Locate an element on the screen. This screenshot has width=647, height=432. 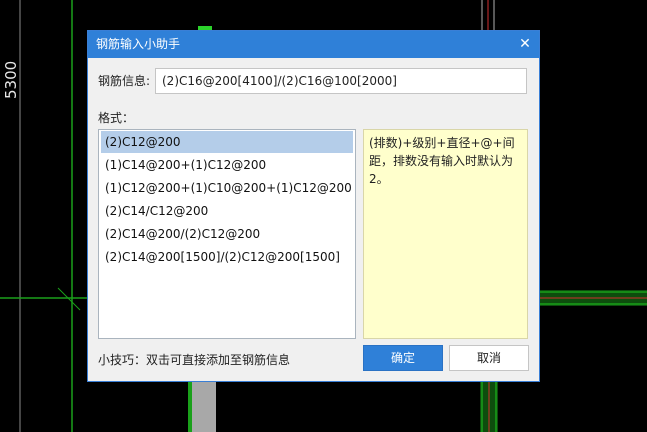
rebar-info-input: (2)C16@200[4100]/(2)C16@100[2000] is located at coordinates (341, 81).